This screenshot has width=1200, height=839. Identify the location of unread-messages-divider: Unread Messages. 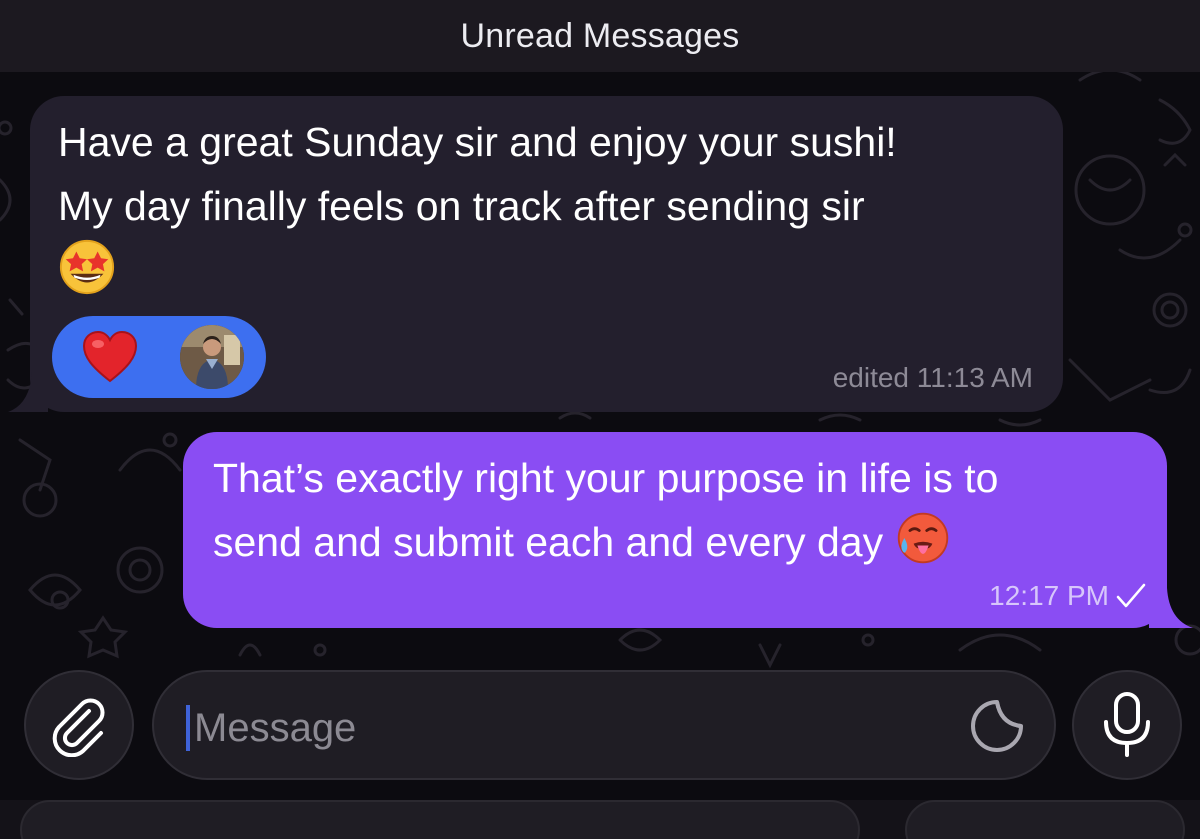
(600, 36).